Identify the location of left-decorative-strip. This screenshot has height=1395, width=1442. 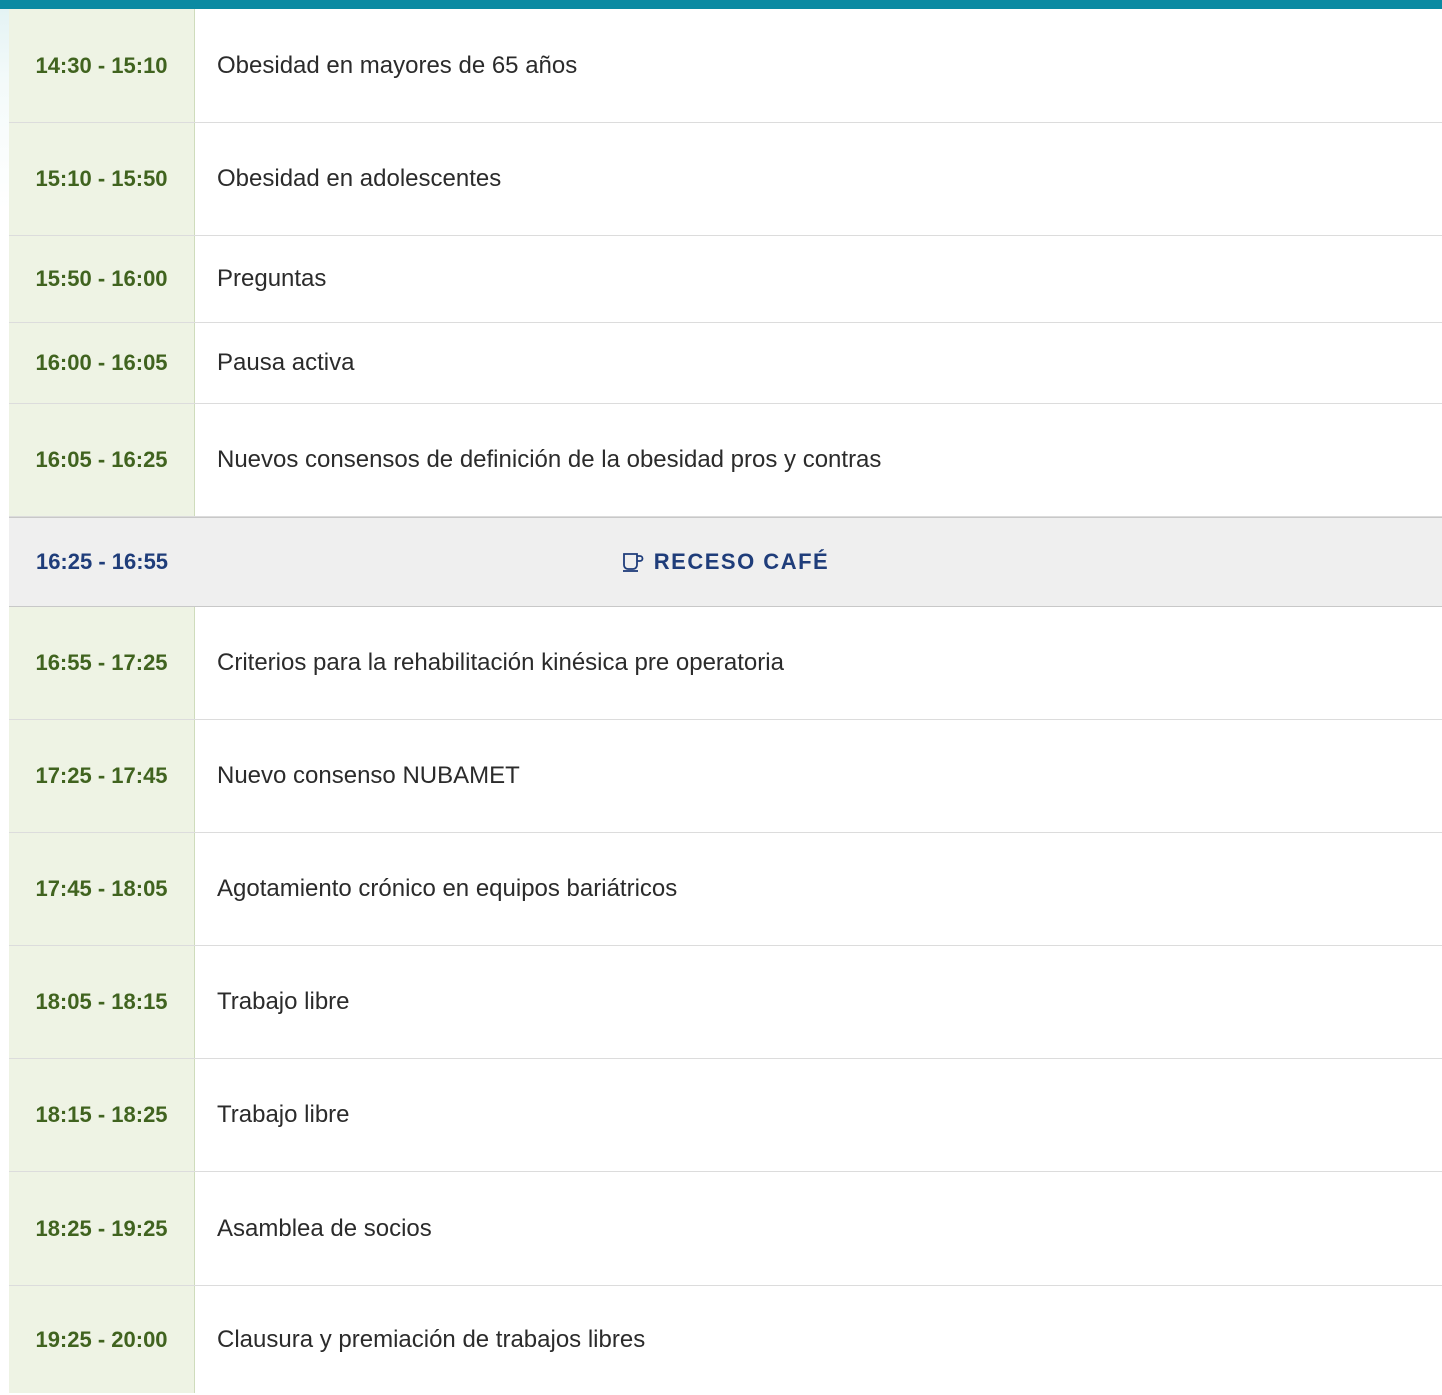
(4, 702).